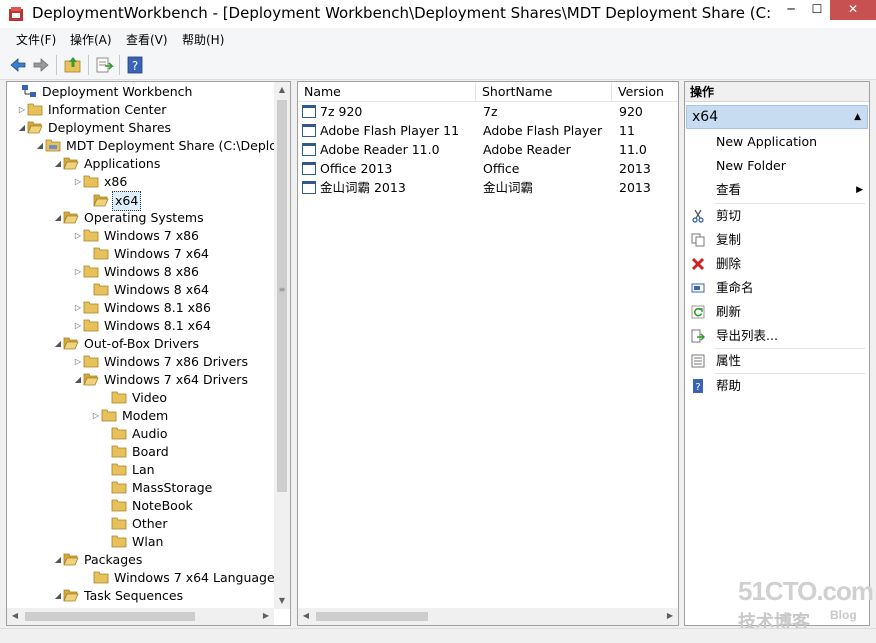 Image resolution: width=876 pixels, height=643 pixels. What do you see at coordinates (633, 149) in the screenshot?
I see `cell-version: 11.0` at bounding box center [633, 149].